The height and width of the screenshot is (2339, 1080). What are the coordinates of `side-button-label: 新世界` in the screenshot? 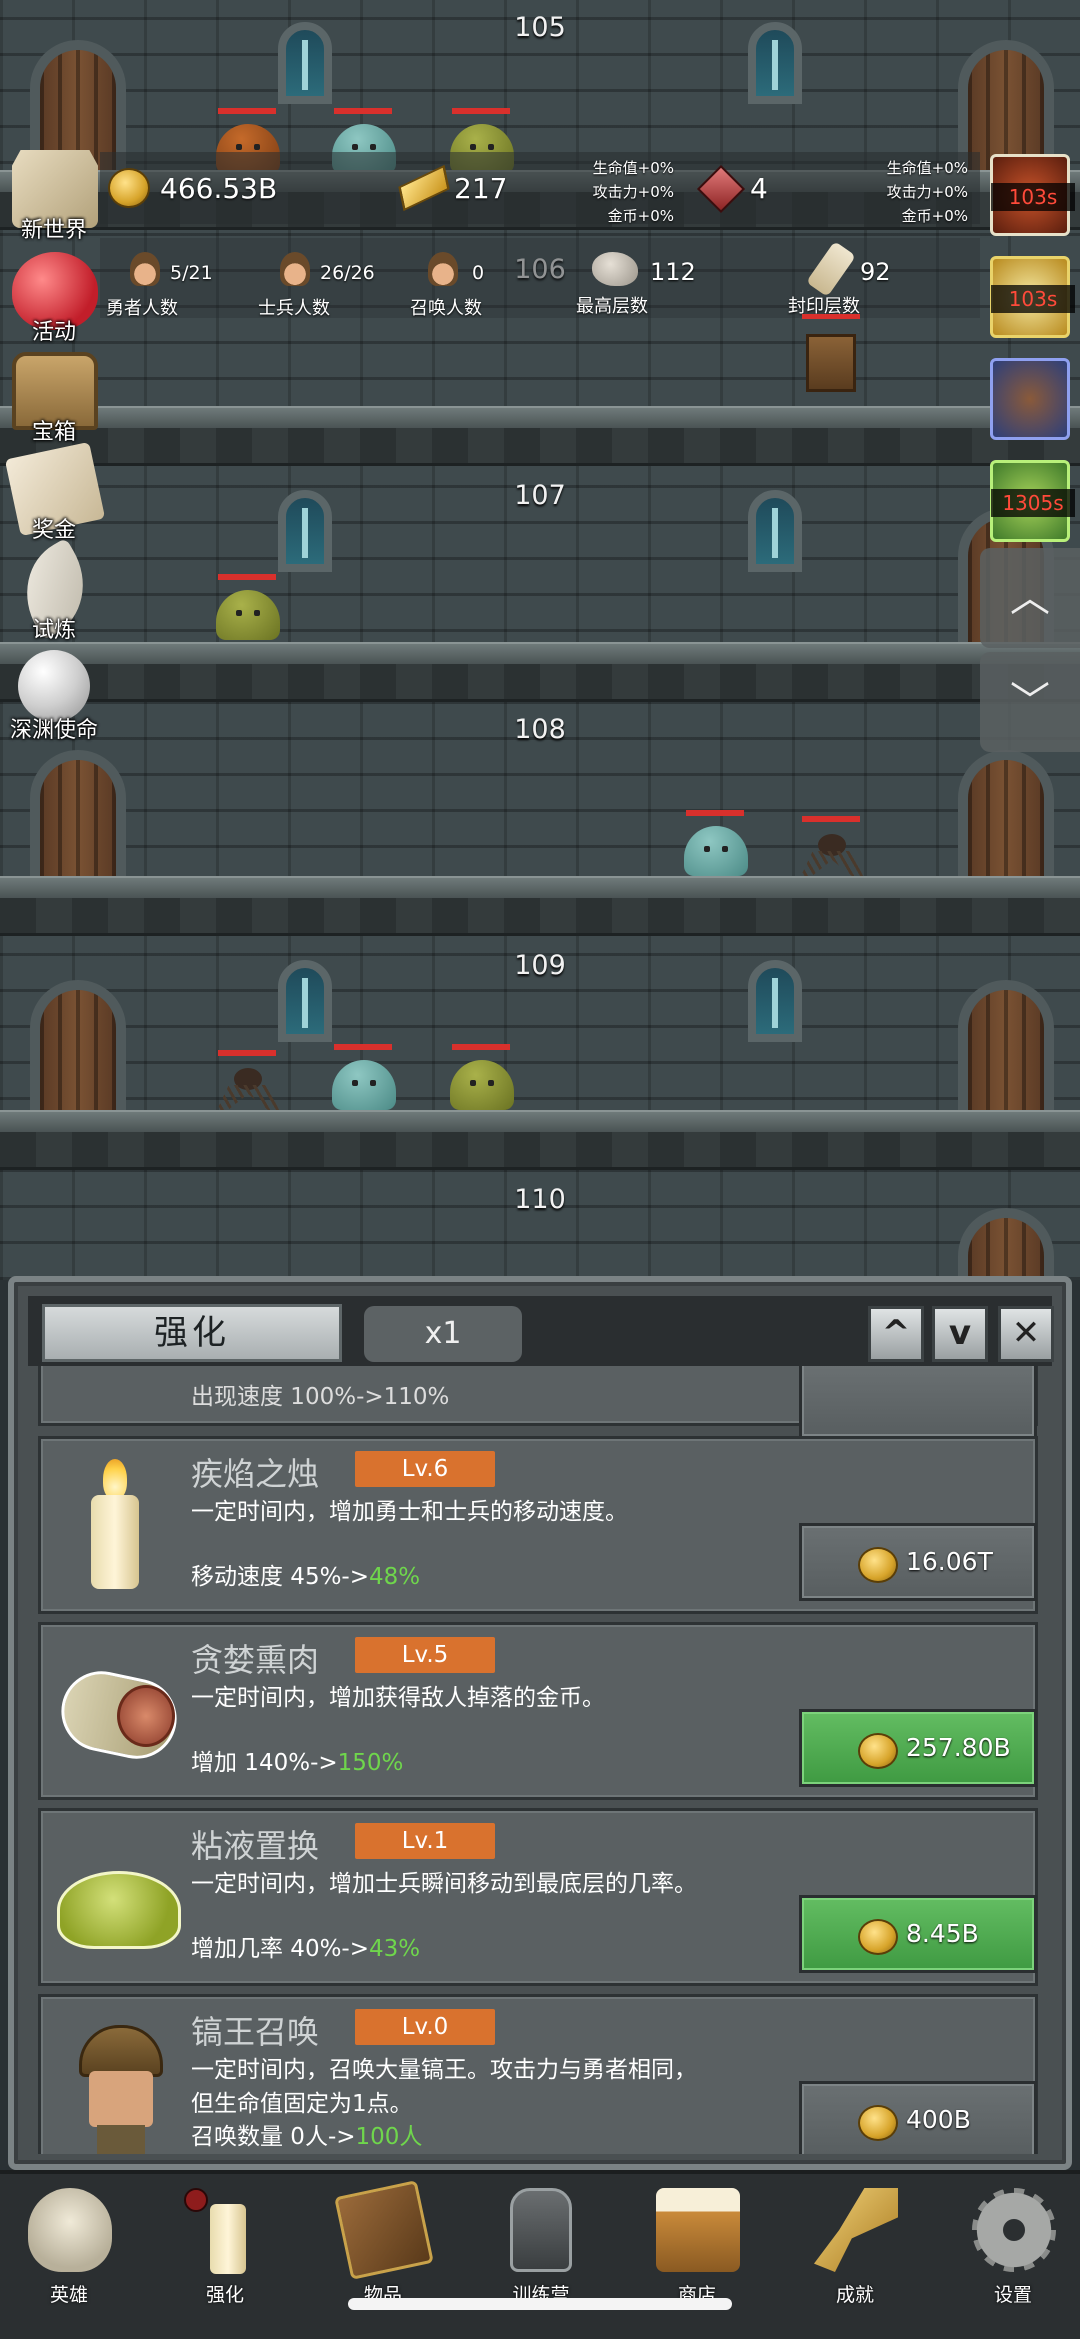 It's located at (53, 230).